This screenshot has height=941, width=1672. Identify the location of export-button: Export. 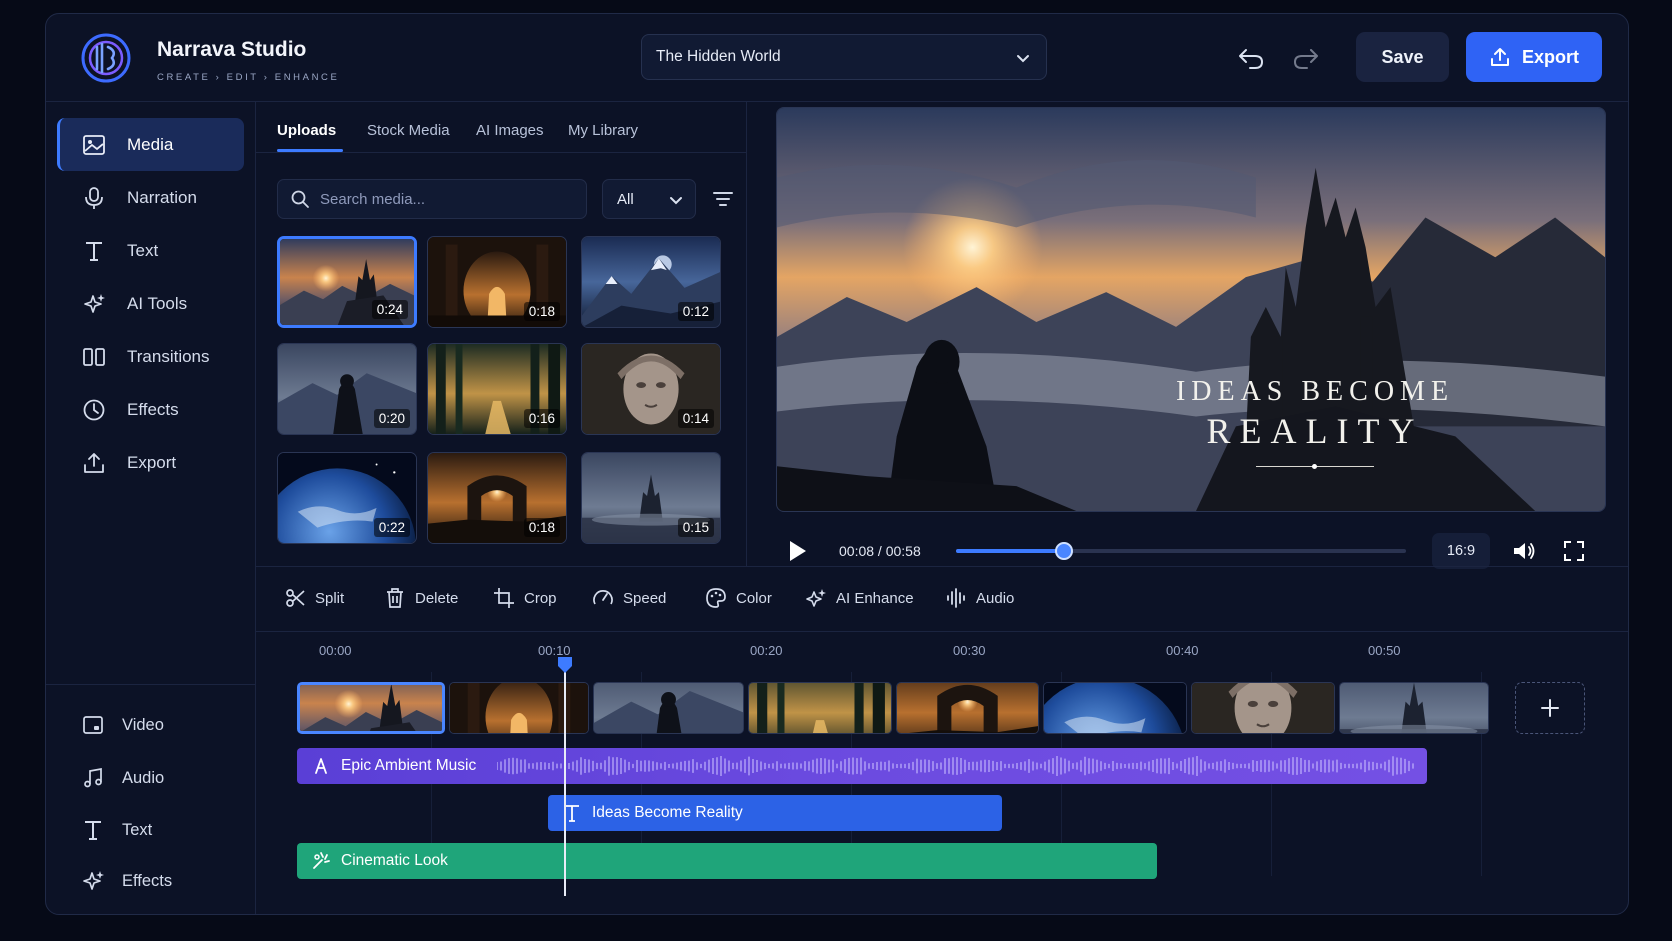
(1534, 57).